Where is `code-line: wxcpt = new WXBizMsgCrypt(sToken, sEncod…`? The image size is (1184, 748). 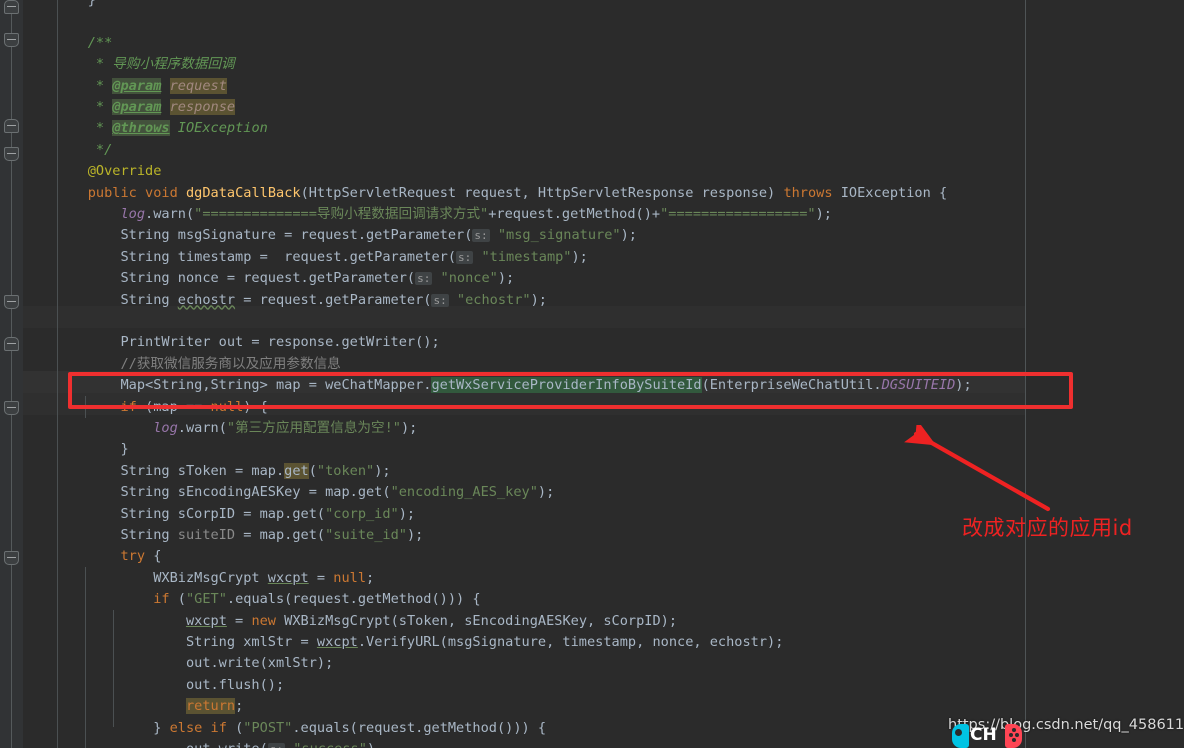
code-line: wxcpt = new WXBizMsgCrypt(sToken, sEncod… is located at coordinates (431, 620).